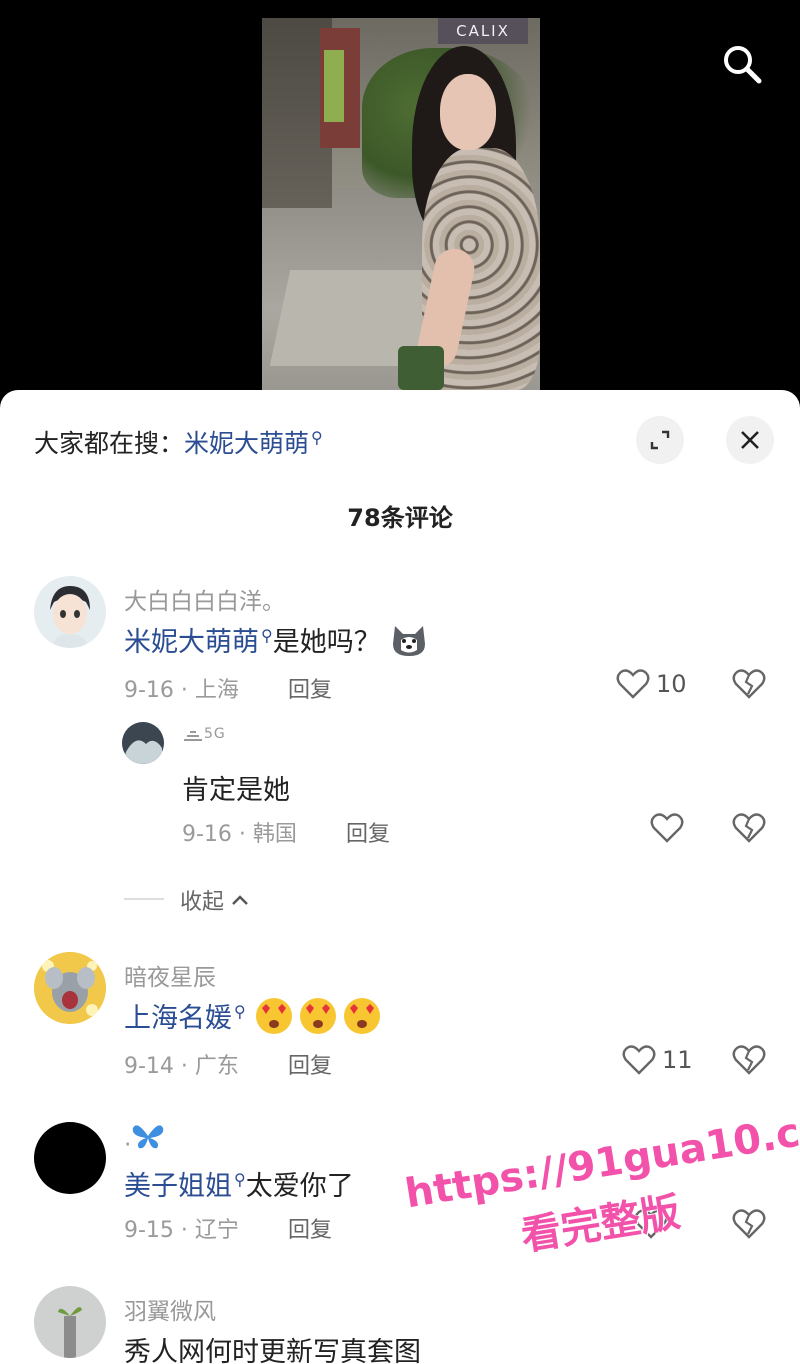  I want to click on signal-icon, so click(193, 736).